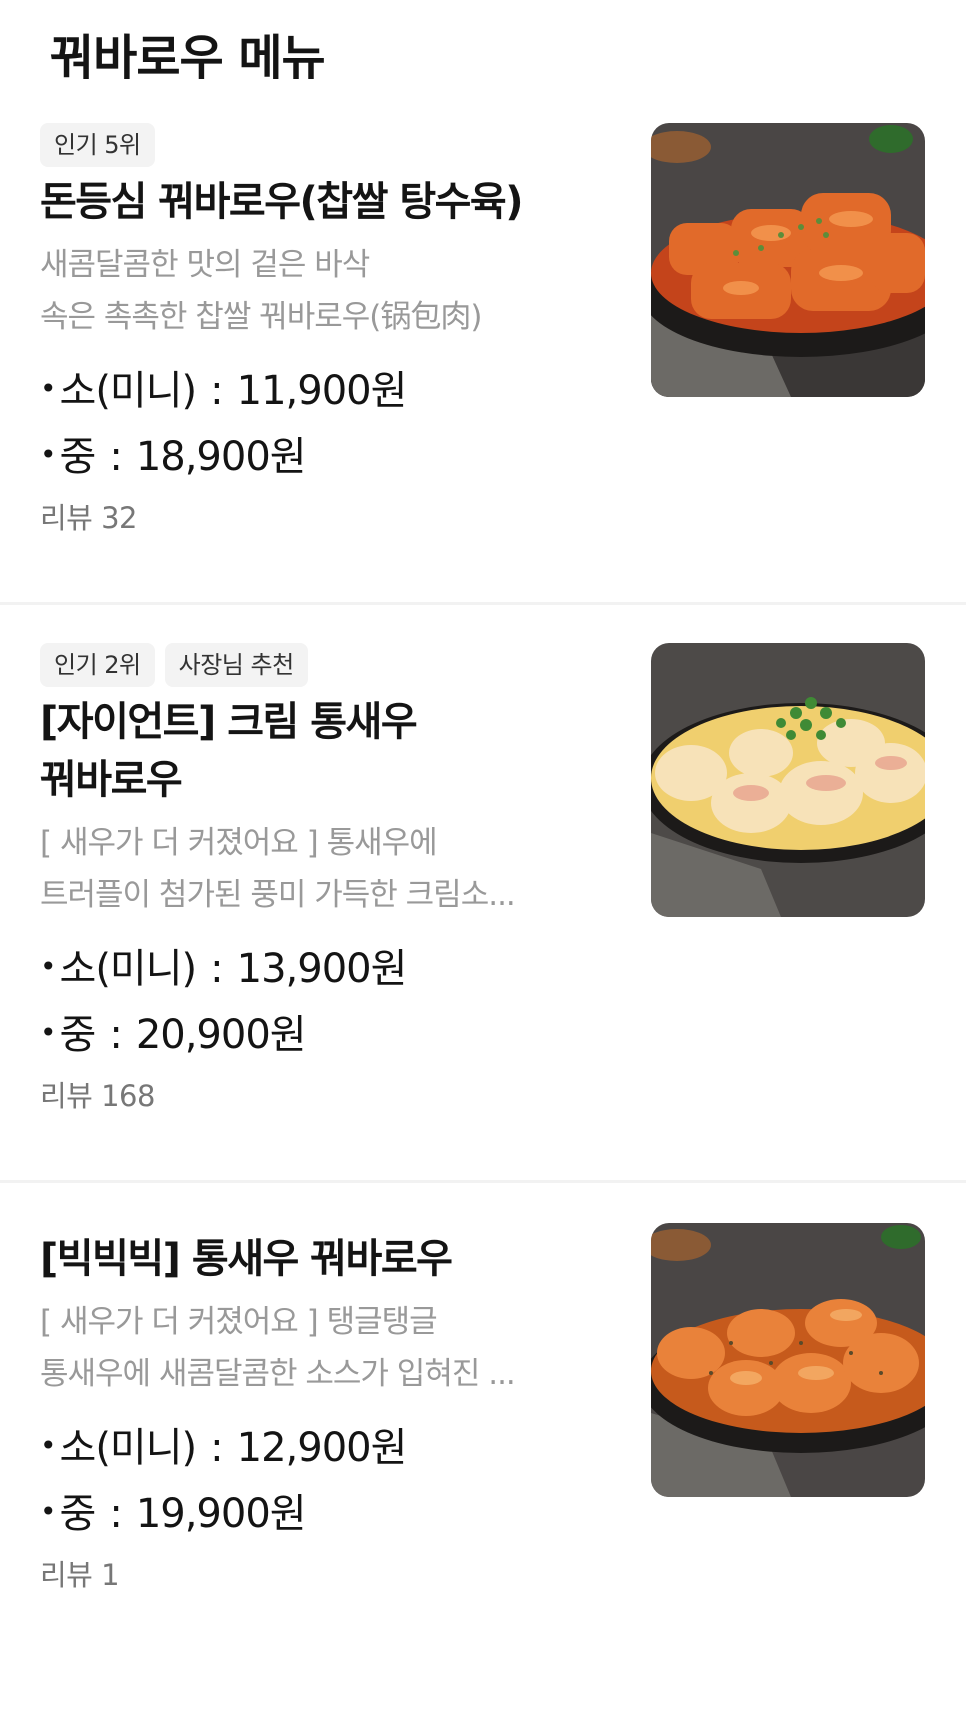 The height and width of the screenshot is (1730, 966). I want to click on price-list: • 소(미니):13,900원 • 중:20,900원, so click(325, 1001).